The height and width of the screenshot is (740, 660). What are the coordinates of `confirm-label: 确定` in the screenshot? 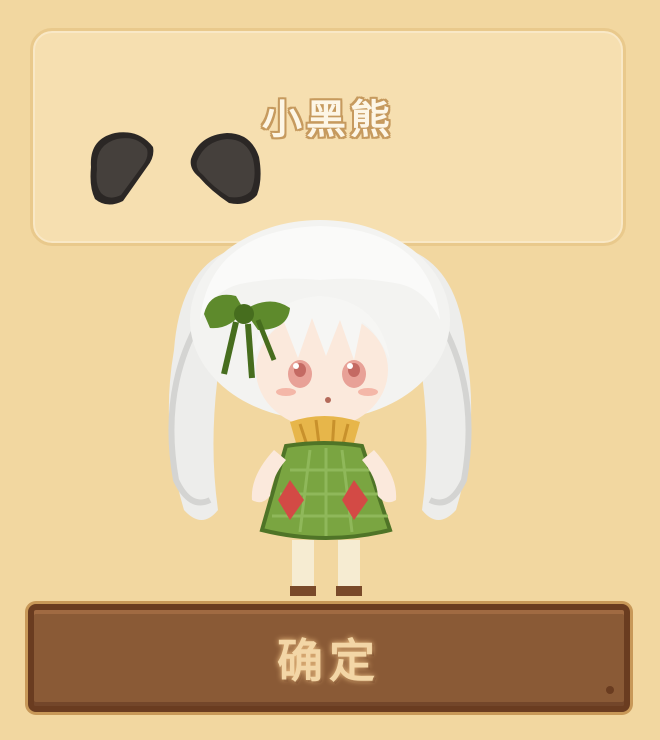 It's located at (329, 661).